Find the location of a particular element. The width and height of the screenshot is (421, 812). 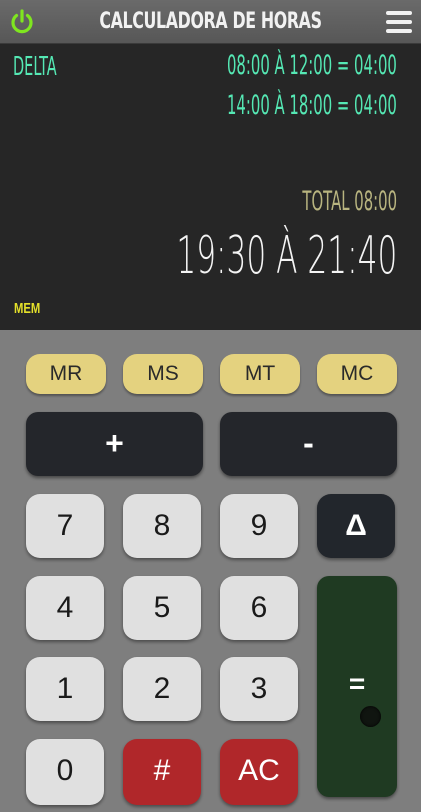

app-header: CALCULADORA DE HORAS is located at coordinates (210, 22).